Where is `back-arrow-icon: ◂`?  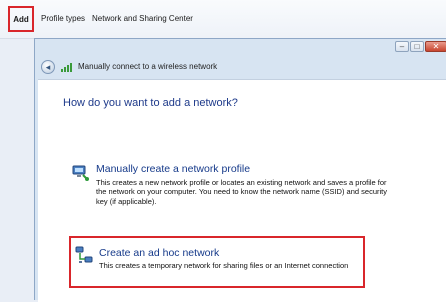
back-arrow-icon: ◂ is located at coordinates (48, 67).